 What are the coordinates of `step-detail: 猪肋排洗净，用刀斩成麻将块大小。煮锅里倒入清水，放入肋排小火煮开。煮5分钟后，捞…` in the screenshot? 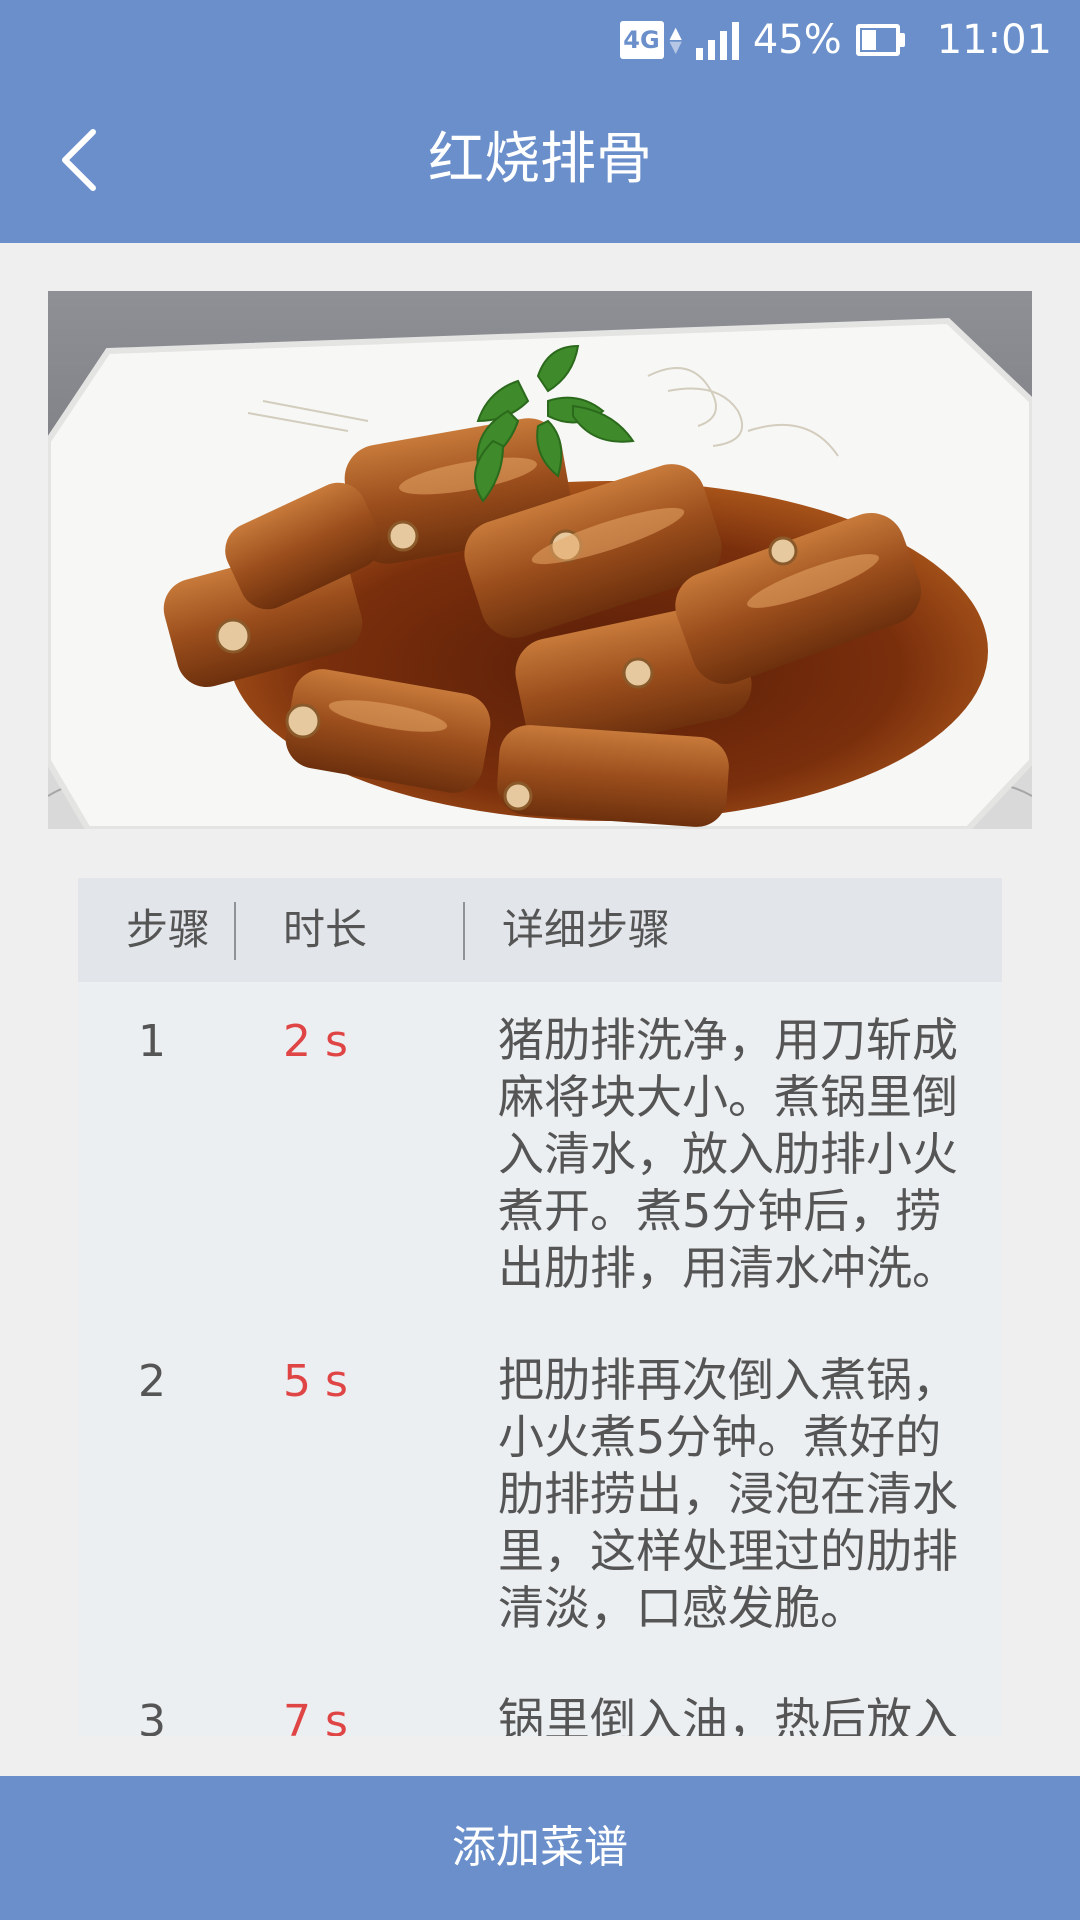 It's located at (728, 1154).